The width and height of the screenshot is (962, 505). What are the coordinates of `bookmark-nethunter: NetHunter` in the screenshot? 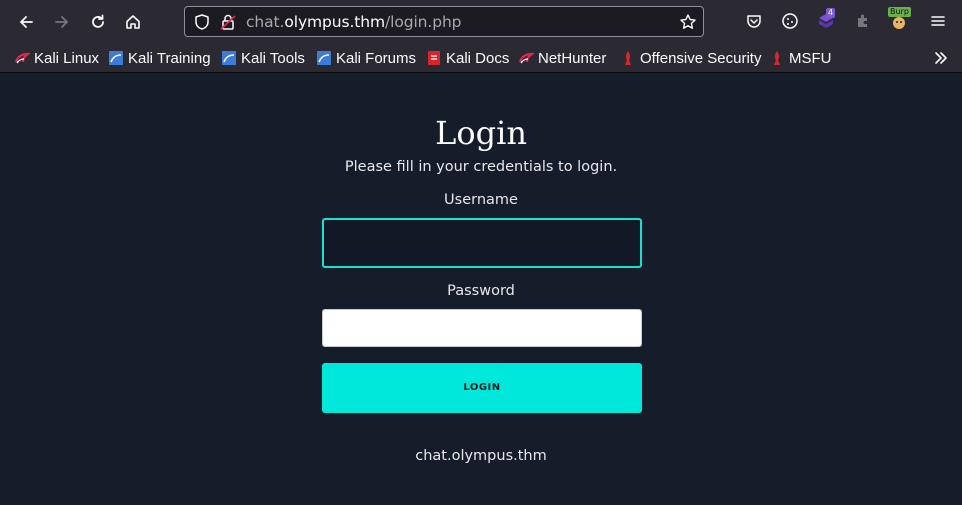 It's located at (562, 58).